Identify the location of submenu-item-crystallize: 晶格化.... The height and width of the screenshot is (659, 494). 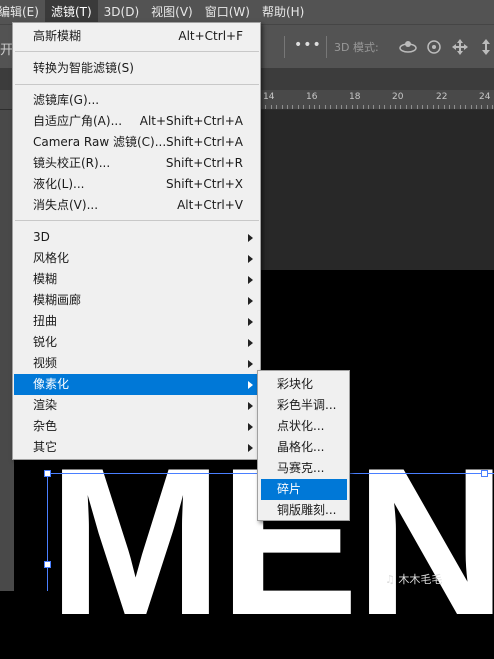
(304, 447).